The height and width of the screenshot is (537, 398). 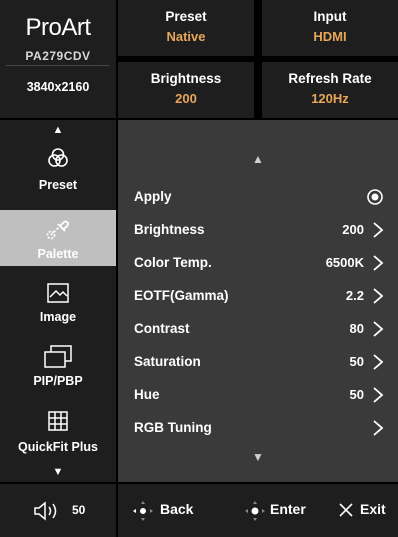 What do you see at coordinates (58, 228) in the screenshot?
I see `palette-icon` at bounding box center [58, 228].